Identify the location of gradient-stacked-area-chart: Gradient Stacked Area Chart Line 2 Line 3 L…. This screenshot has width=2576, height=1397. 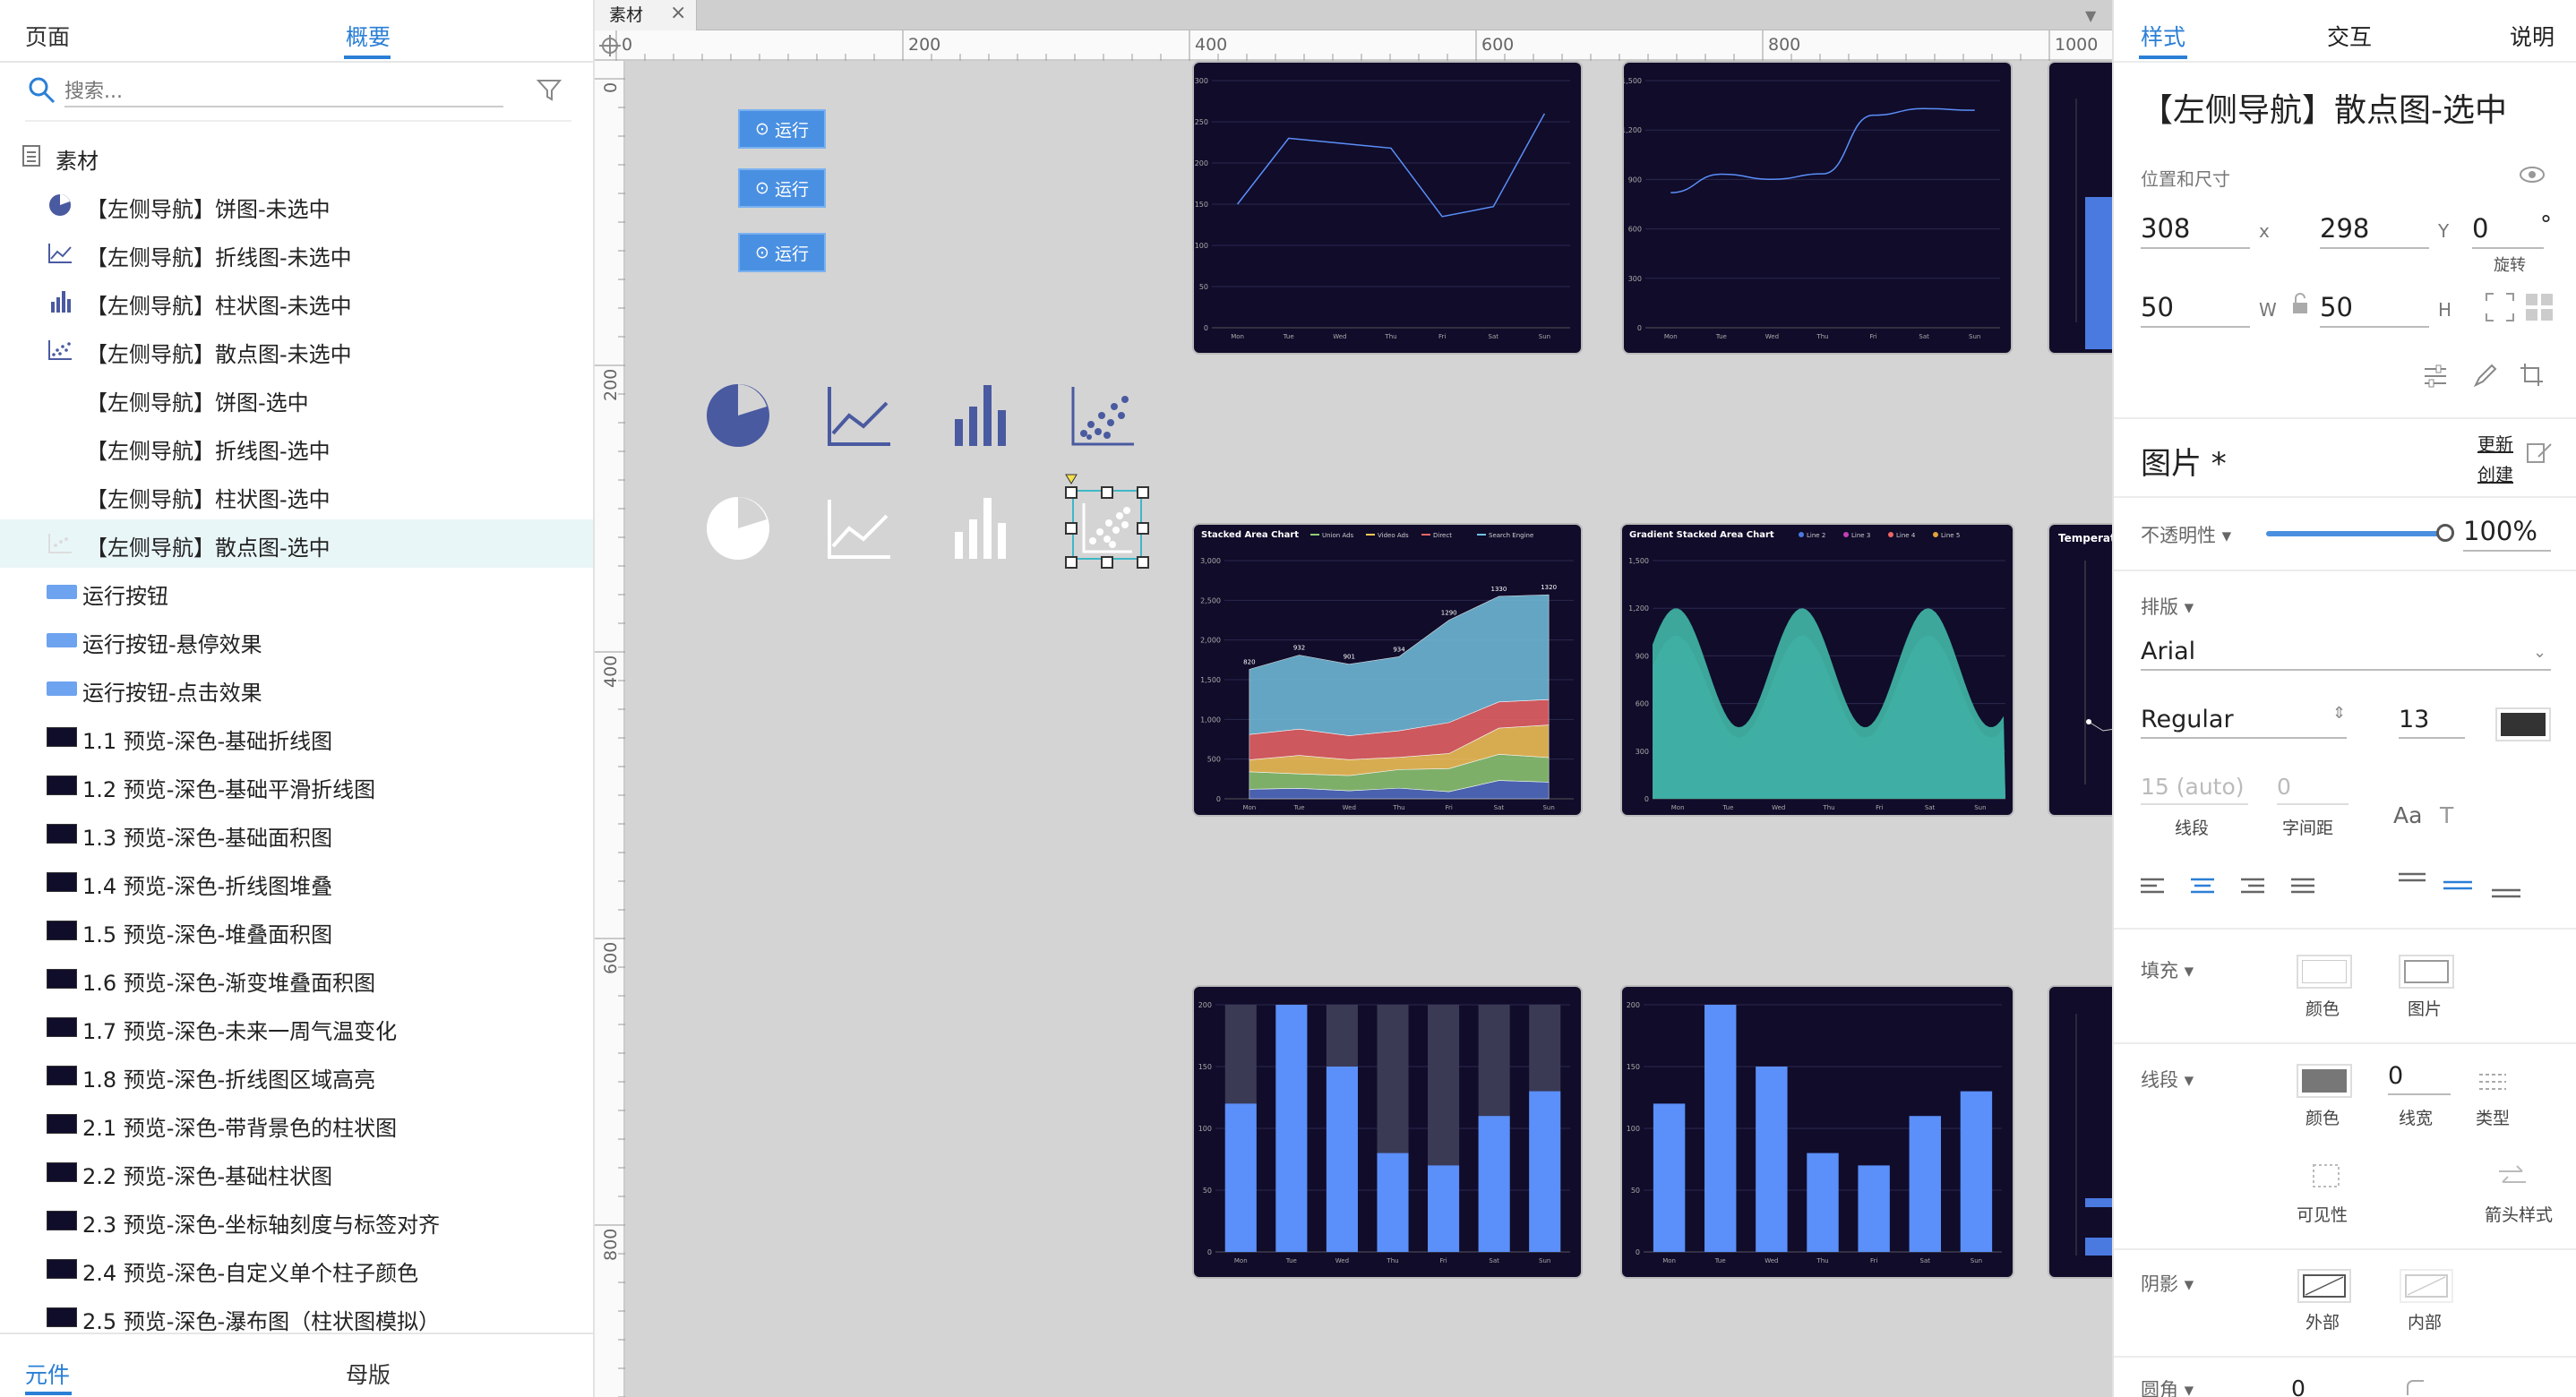
(1816, 670).